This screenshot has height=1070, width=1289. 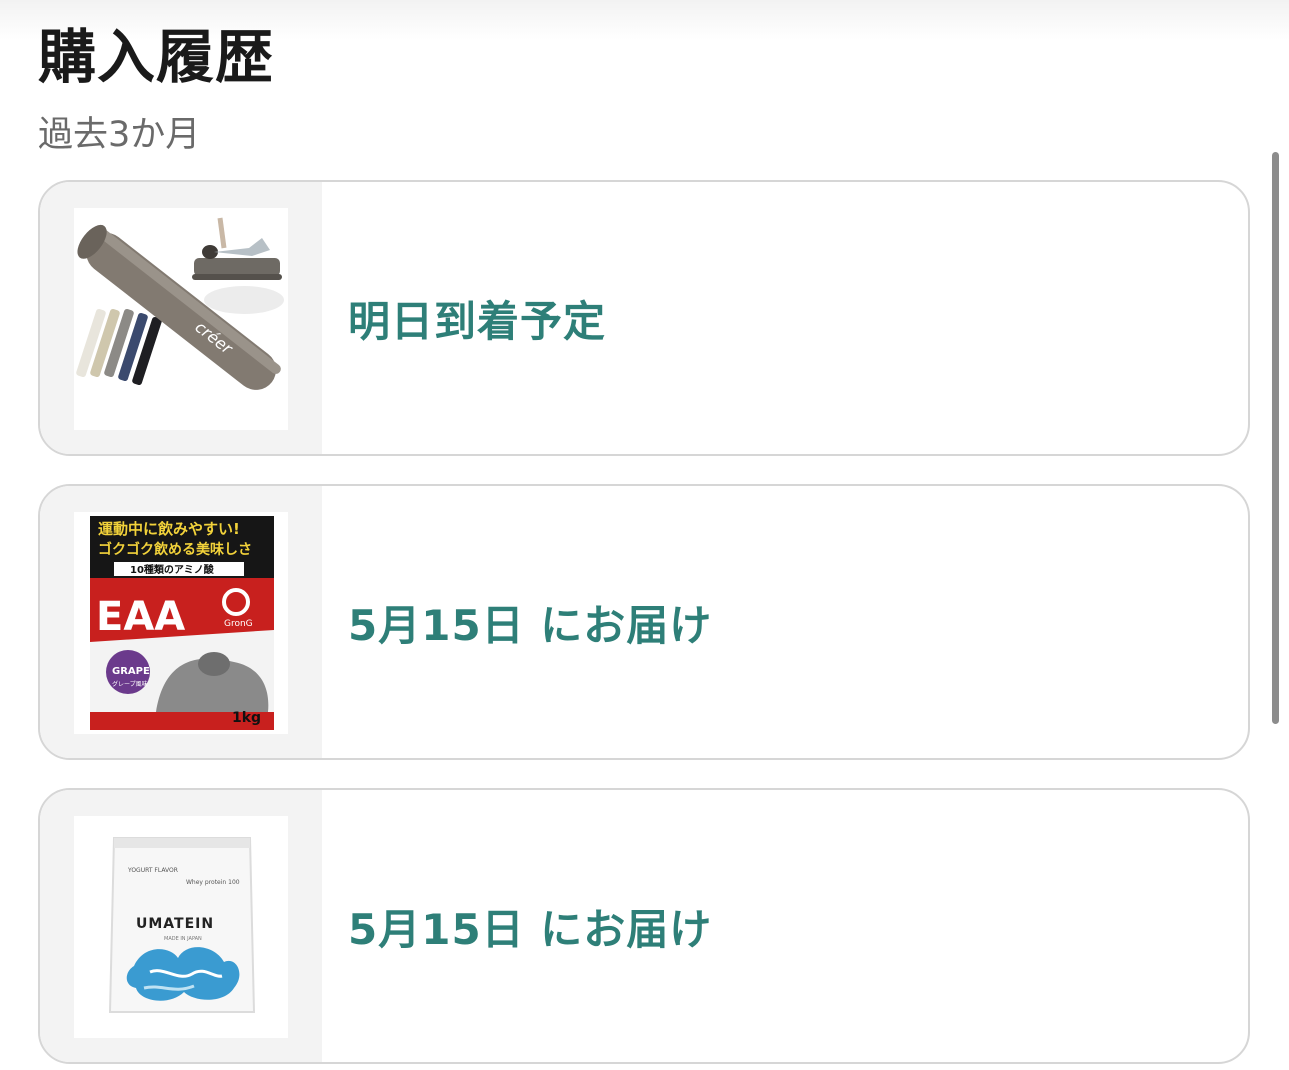 I want to click on scrollbar, so click(x=1275, y=438).